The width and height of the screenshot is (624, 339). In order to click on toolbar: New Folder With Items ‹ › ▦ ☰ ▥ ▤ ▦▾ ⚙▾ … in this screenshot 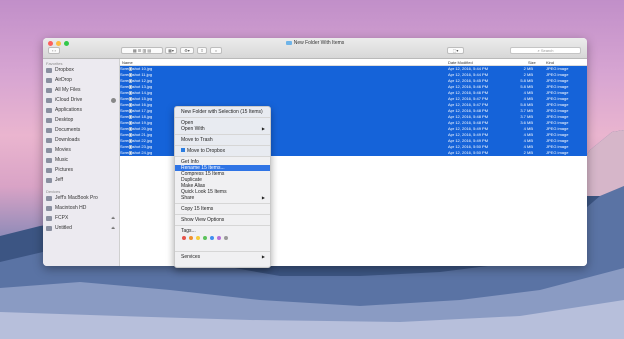, I will do `click(315, 48)`.